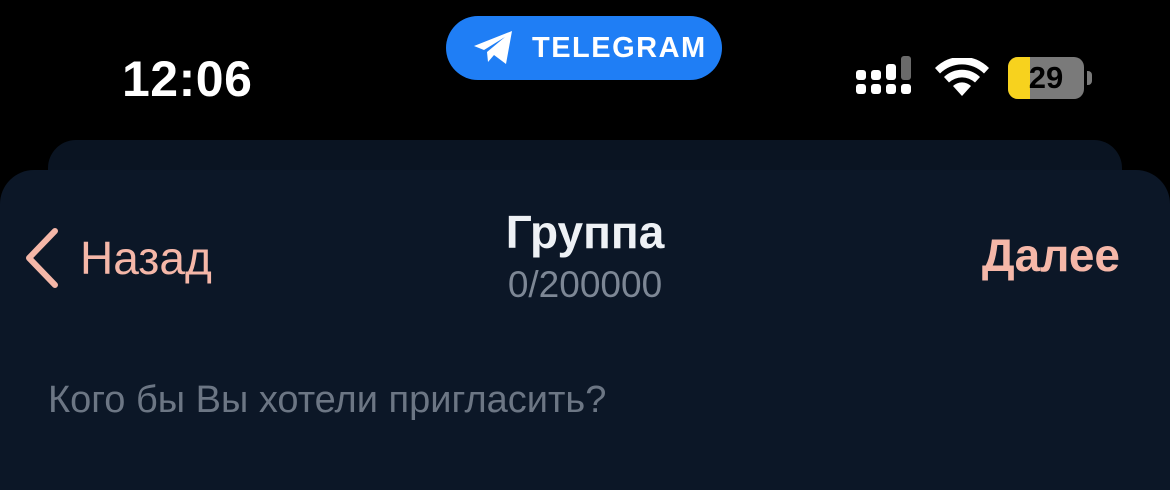 This screenshot has height=490, width=1170. I want to click on chevron-left-icon, so click(42, 258).